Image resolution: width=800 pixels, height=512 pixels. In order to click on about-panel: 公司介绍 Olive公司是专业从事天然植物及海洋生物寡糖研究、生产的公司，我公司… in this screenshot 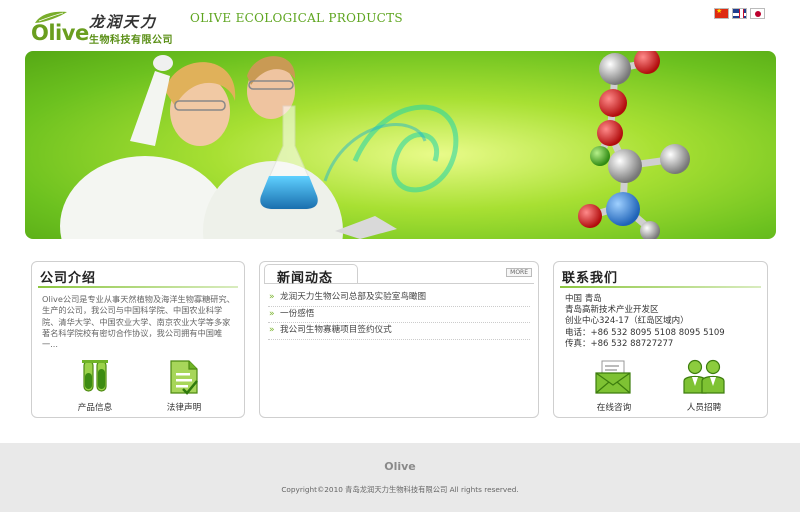, I will do `click(138, 339)`.